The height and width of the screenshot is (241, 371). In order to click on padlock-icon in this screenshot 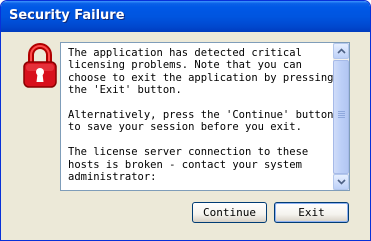, I will do `click(40, 66)`.